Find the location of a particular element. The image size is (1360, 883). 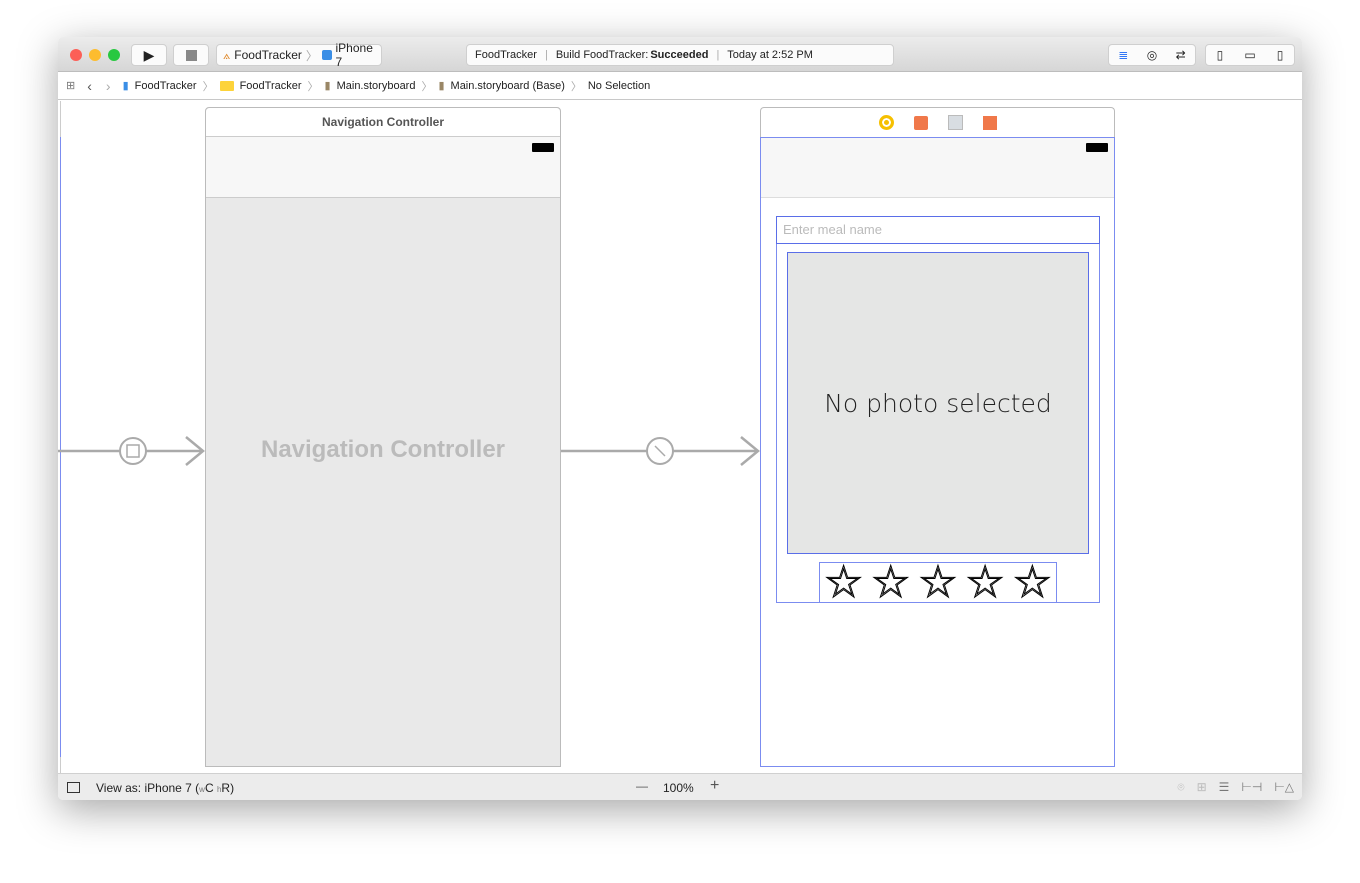

exit-icon is located at coordinates (989, 122).